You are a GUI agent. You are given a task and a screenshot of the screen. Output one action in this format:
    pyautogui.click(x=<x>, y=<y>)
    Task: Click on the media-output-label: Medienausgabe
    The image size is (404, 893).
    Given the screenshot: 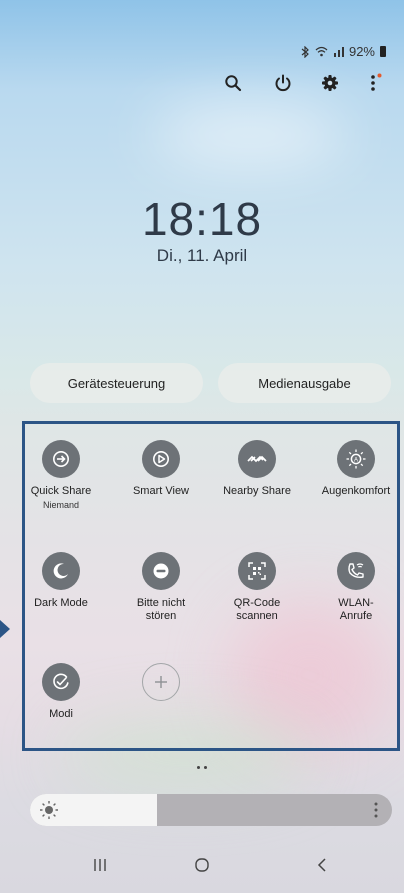 What is the action you would take?
    pyautogui.click(x=304, y=383)
    